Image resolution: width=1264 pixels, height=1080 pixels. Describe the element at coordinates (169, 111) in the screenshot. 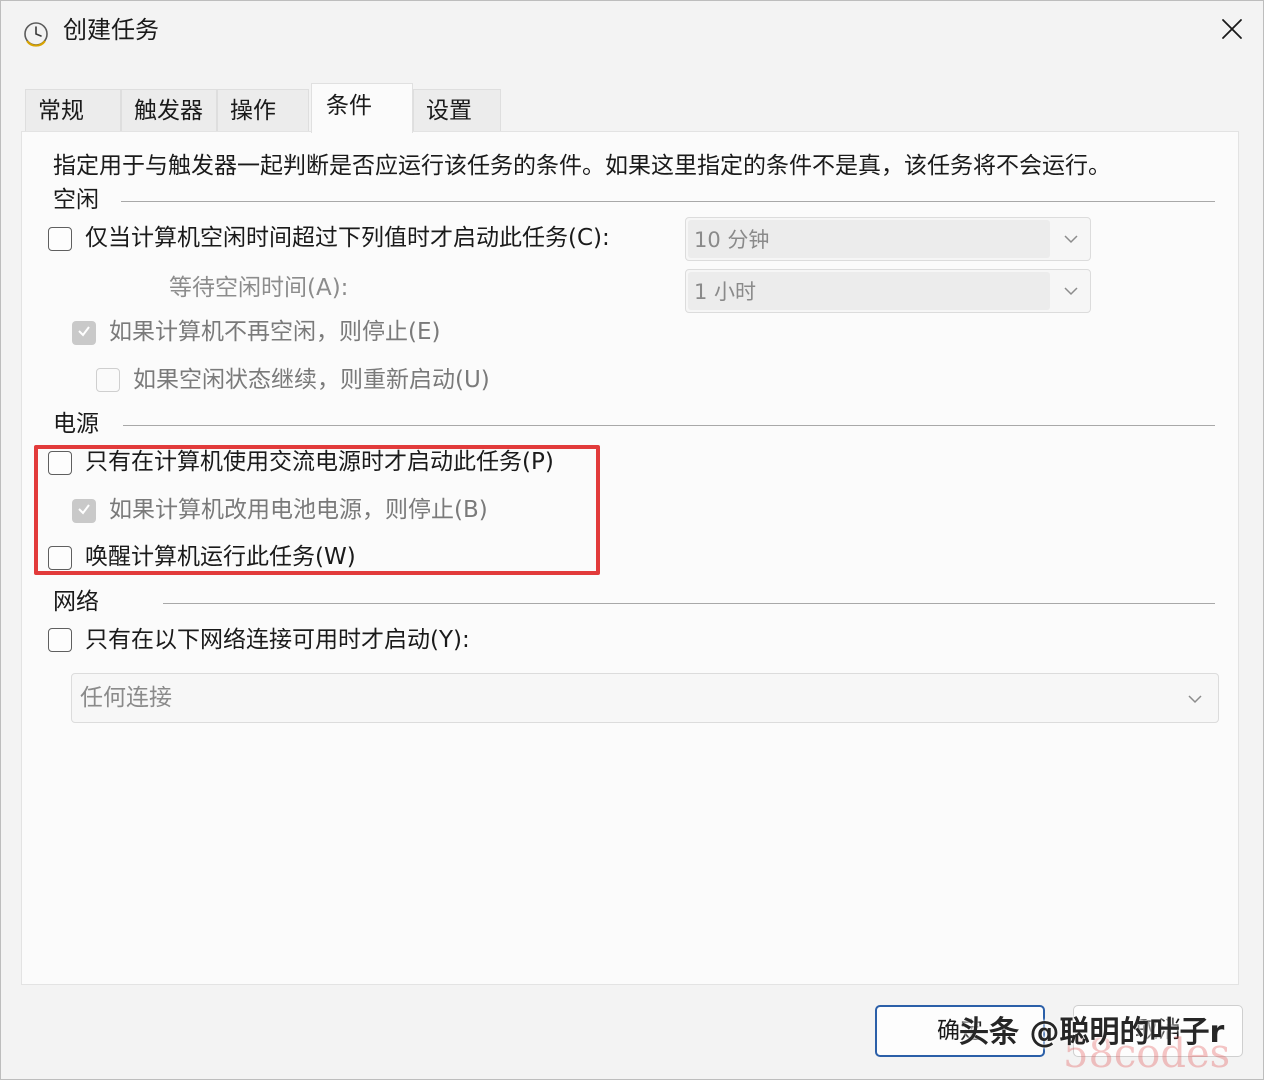

I see `tab-triggers: 触发器` at that location.